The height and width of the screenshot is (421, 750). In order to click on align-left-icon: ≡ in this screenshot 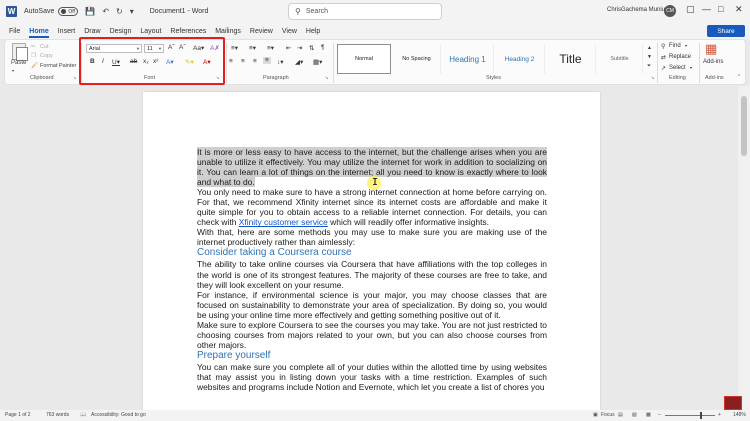, I will do `click(231, 61)`.